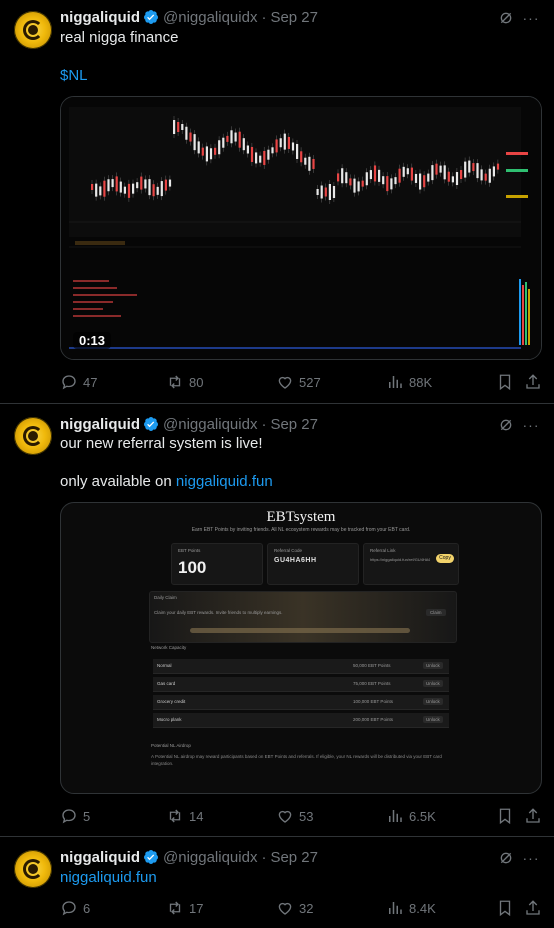 Image resolution: width=554 pixels, height=928 pixels. I want to click on glow-bar, so click(300, 630).